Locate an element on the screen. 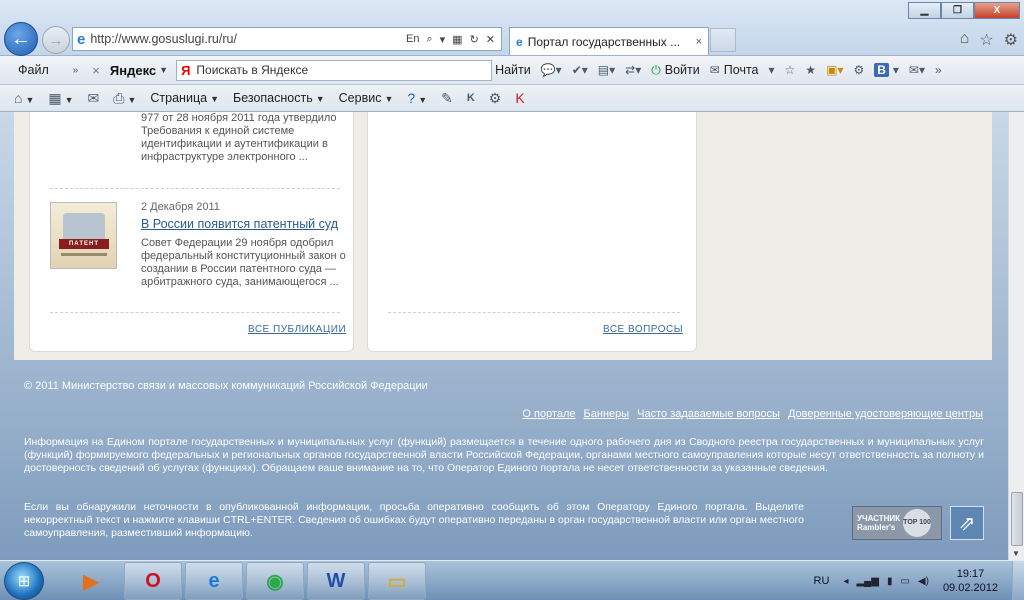 Image resolution: width=1024 pixels, height=600 pixels. chrome-icon: ◉ is located at coordinates (275, 581).